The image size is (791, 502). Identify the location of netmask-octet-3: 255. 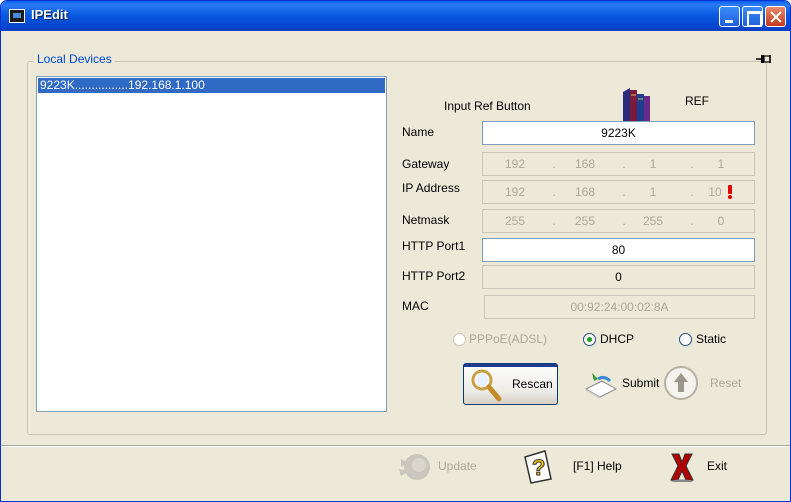
(653, 221).